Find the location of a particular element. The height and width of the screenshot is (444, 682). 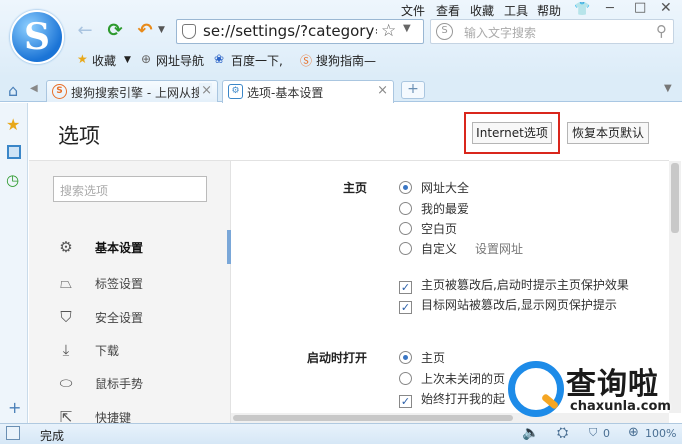

nav-tab-settings: ⏢ 标签设置 is located at coordinates (130, 283).